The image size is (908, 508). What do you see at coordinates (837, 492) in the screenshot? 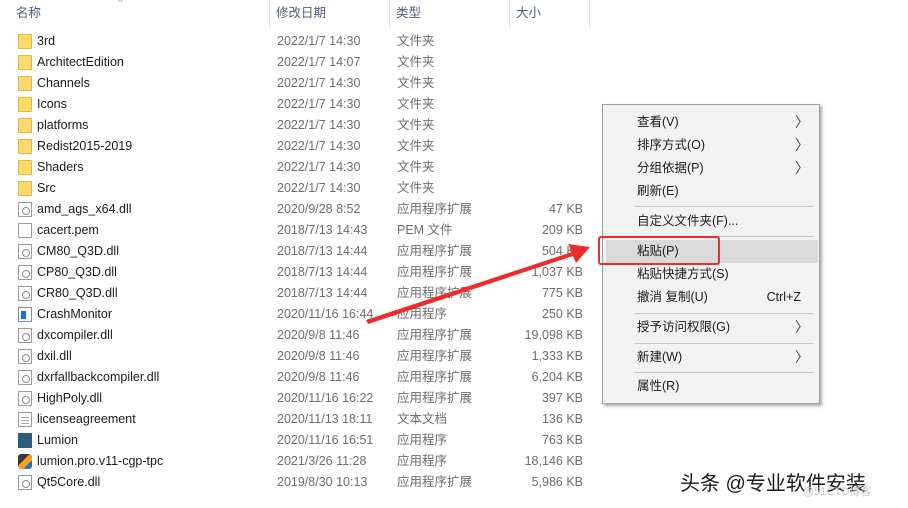
I see `watermark-secondary: @51CTO博客` at bounding box center [837, 492].